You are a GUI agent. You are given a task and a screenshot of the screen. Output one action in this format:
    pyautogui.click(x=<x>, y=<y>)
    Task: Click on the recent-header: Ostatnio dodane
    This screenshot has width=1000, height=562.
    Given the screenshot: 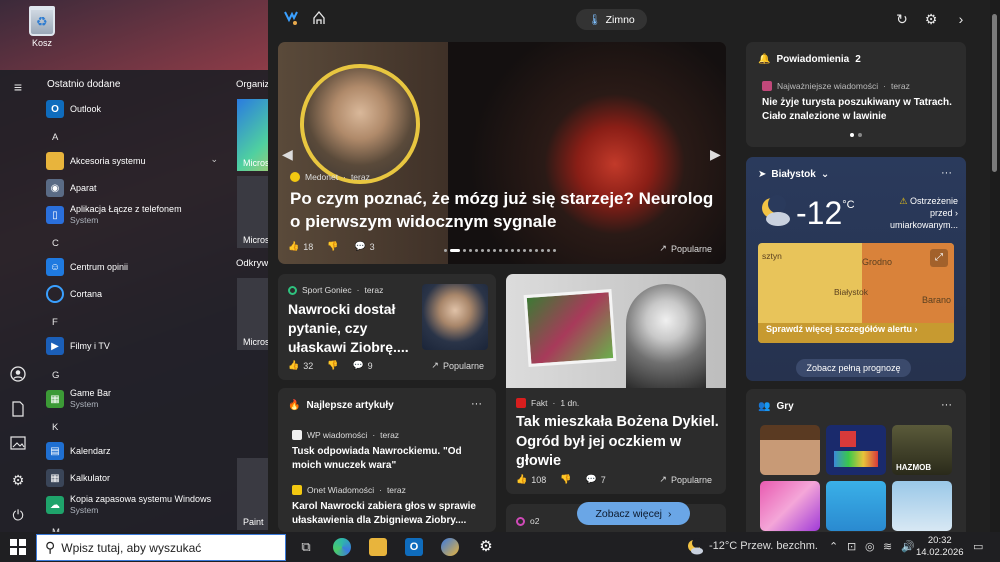 What is the action you would take?
    pyautogui.click(x=84, y=84)
    